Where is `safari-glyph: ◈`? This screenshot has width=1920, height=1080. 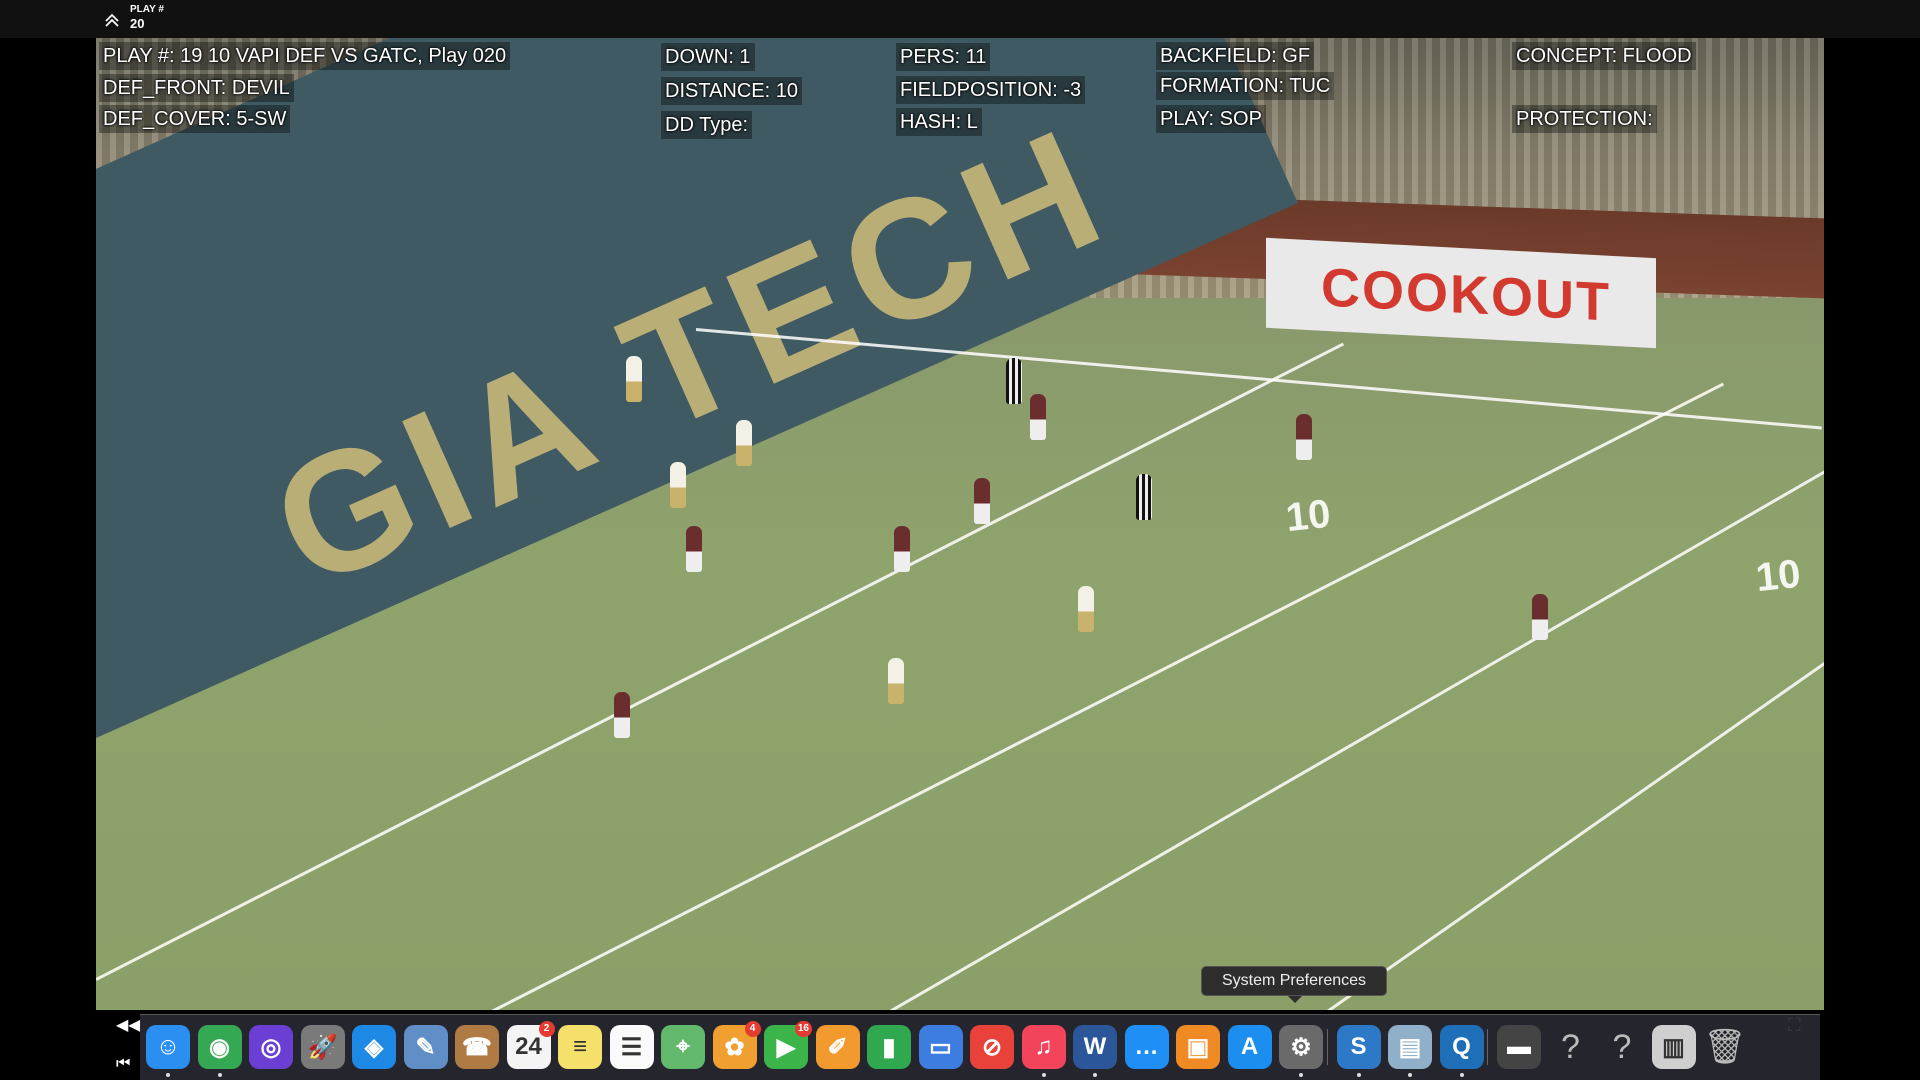 safari-glyph: ◈ is located at coordinates (374, 1047).